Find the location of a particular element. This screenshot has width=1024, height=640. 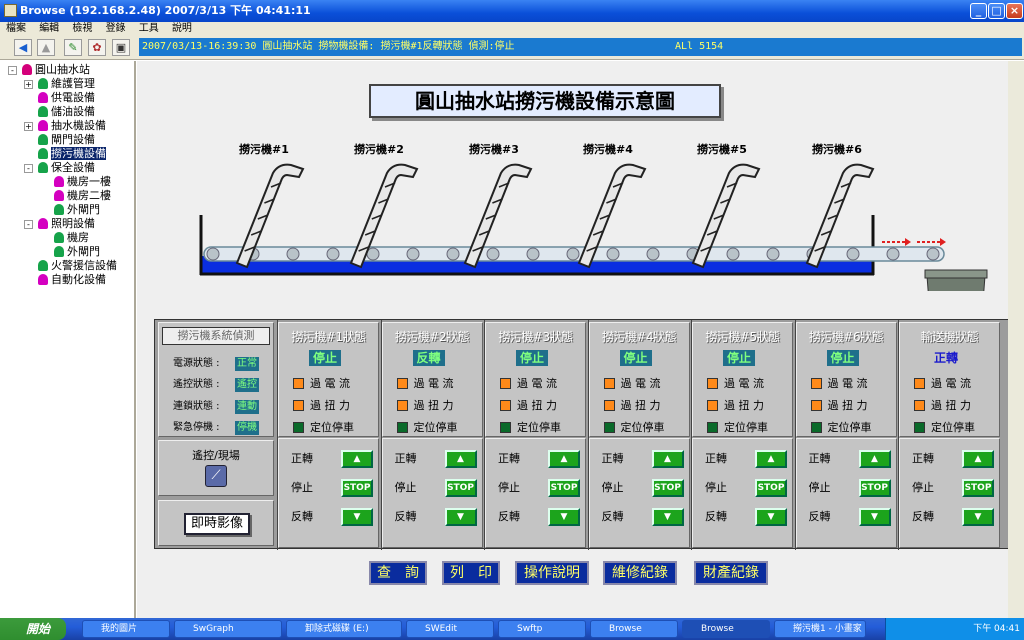

menu-file: 檔案 is located at coordinates (16, 28).